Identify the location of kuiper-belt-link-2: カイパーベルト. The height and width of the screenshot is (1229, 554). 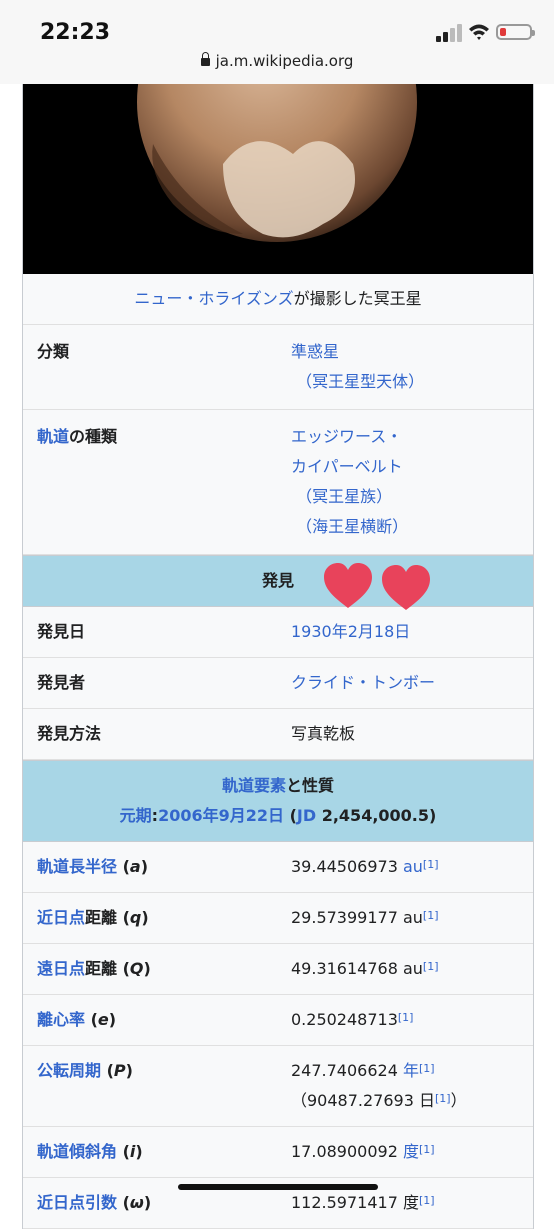
(347, 466).